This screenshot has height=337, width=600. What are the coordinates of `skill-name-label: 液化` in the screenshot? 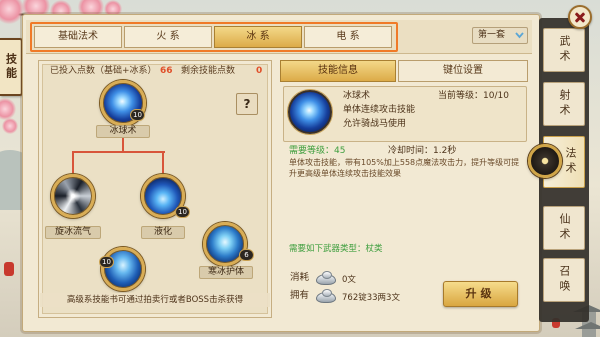 It's located at (163, 232).